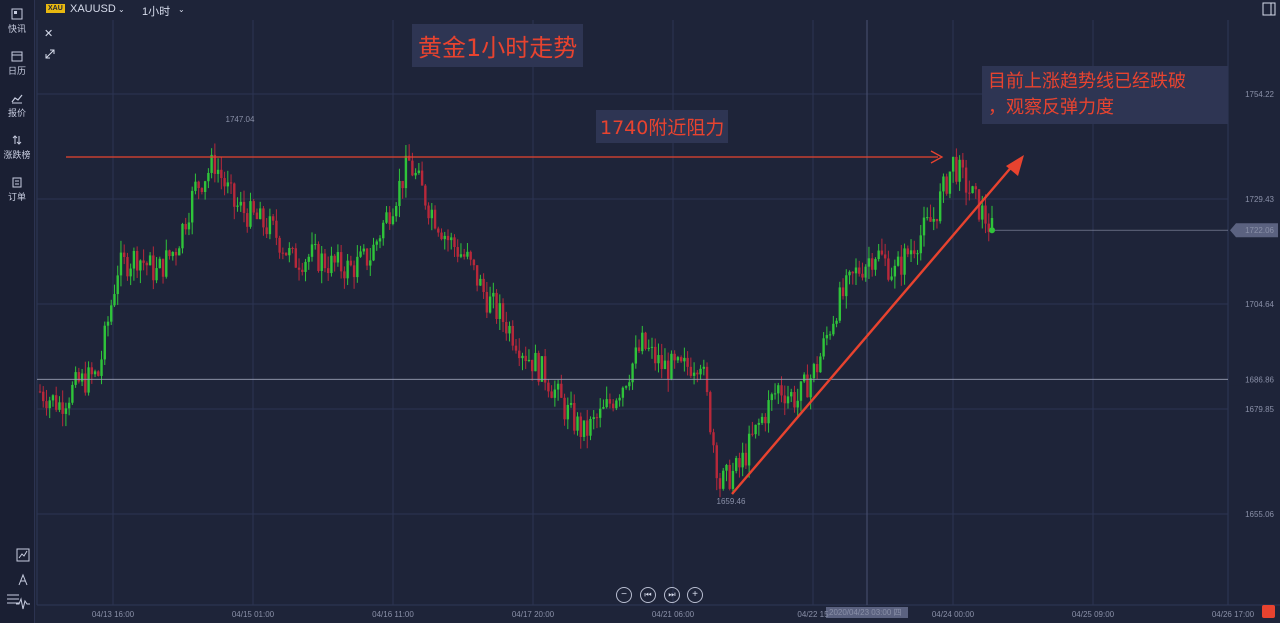 The image size is (1280, 623). What do you see at coordinates (1268, 611) in the screenshot?
I see `screenshot-icon` at bounding box center [1268, 611].